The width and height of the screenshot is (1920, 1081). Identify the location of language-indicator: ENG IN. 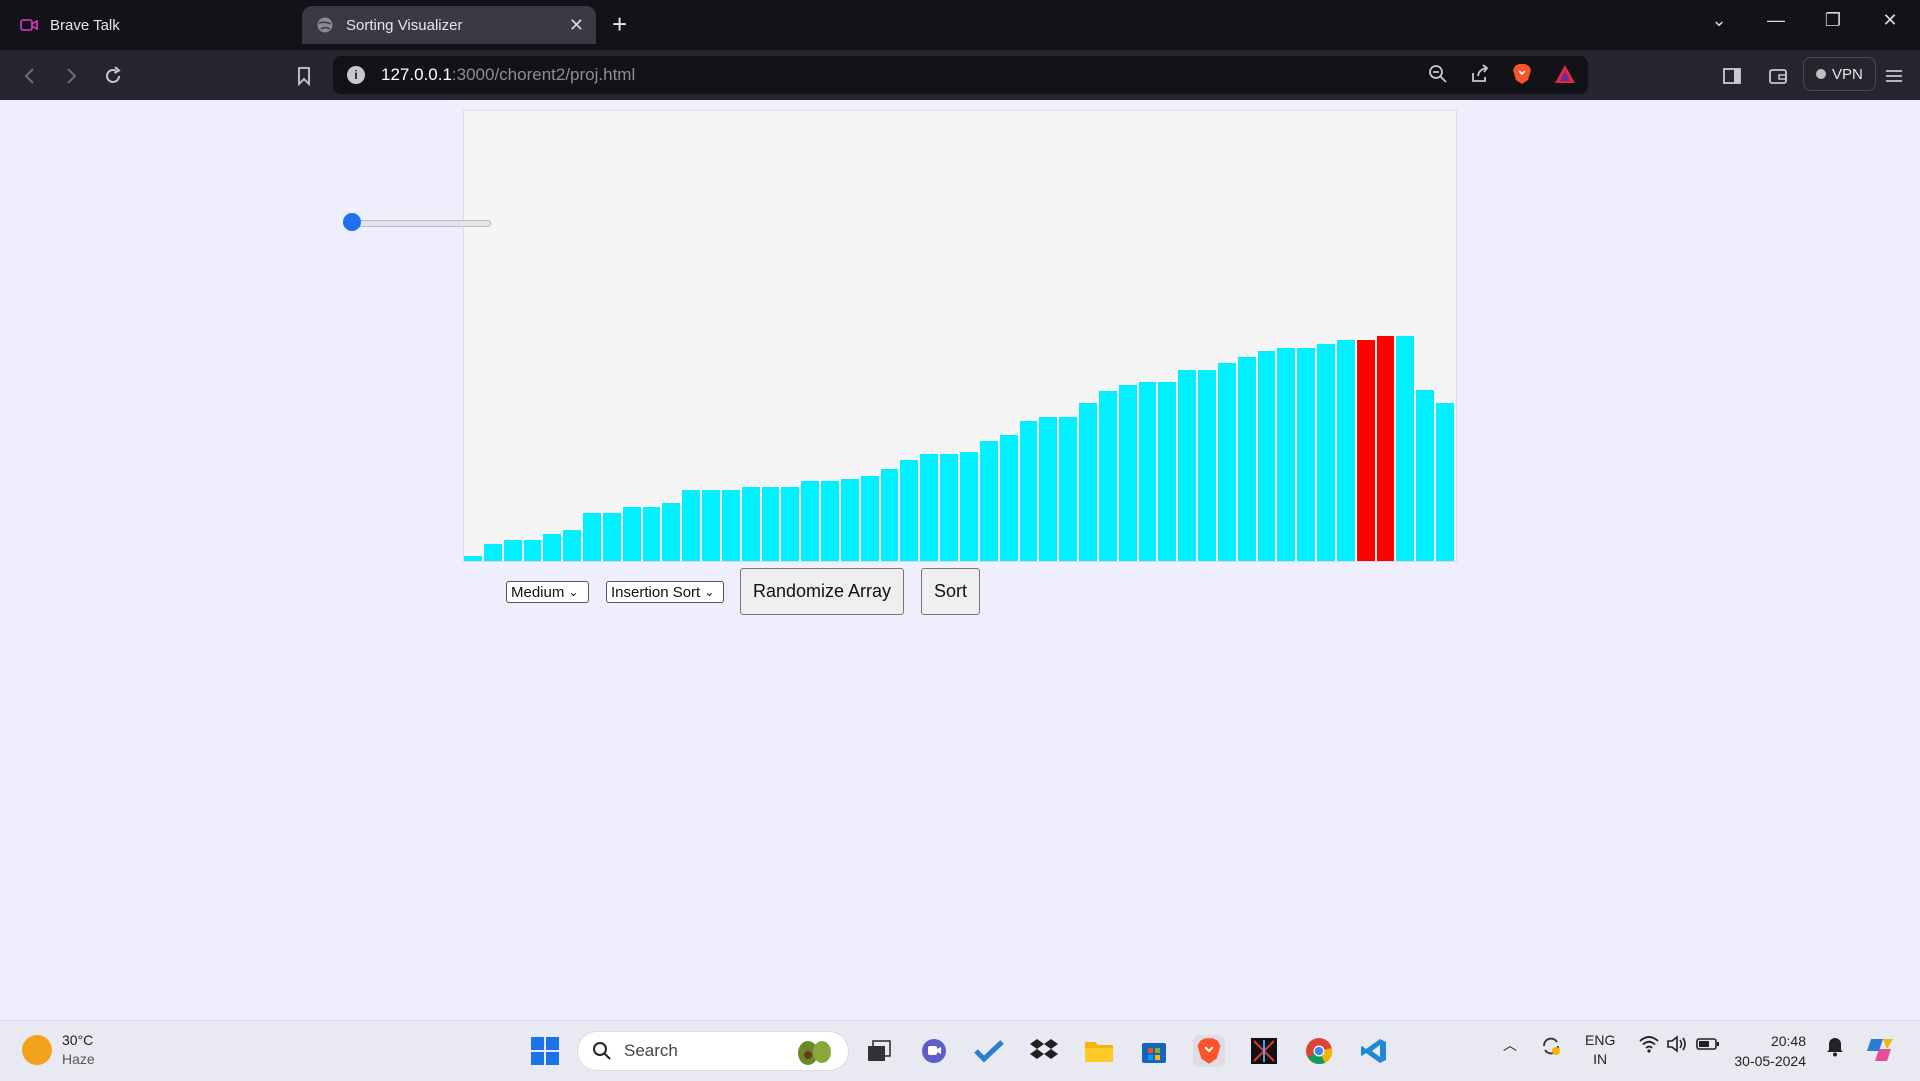
(1600, 1050).